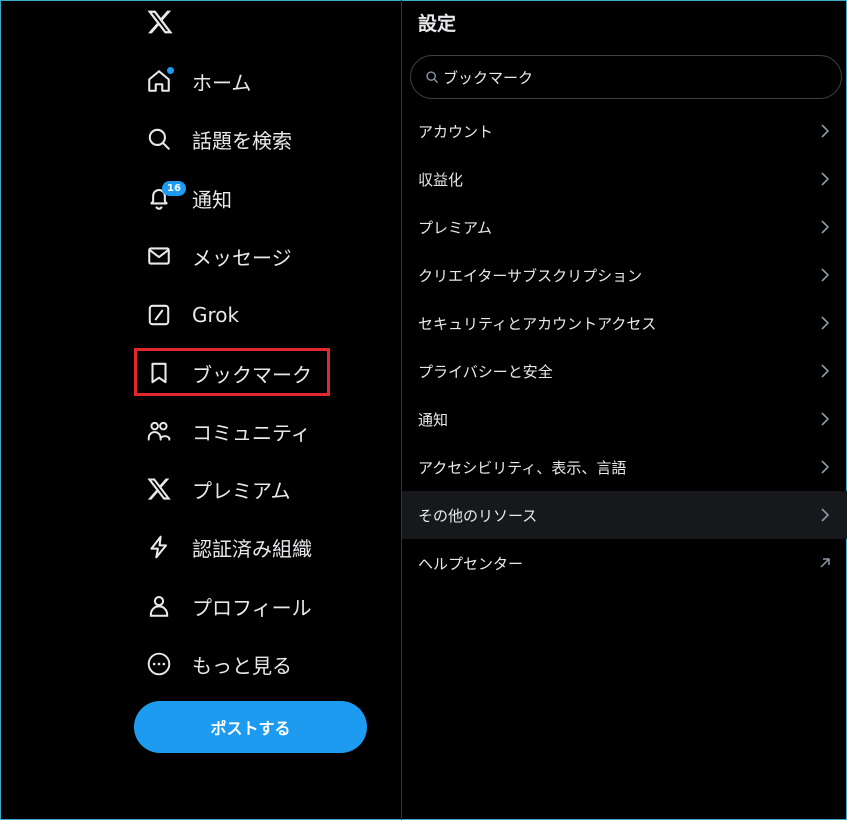 The width and height of the screenshot is (847, 820). Describe the element at coordinates (222, 82) in the screenshot. I see `nav-label-home: ホーム` at that location.